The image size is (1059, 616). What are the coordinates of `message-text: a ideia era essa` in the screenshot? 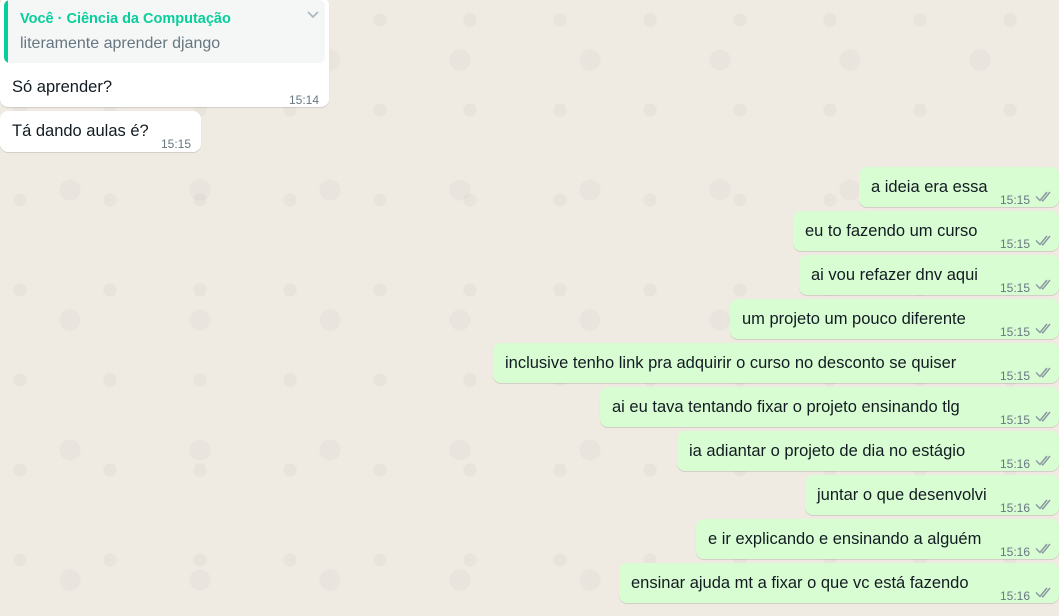 It's located at (929, 187).